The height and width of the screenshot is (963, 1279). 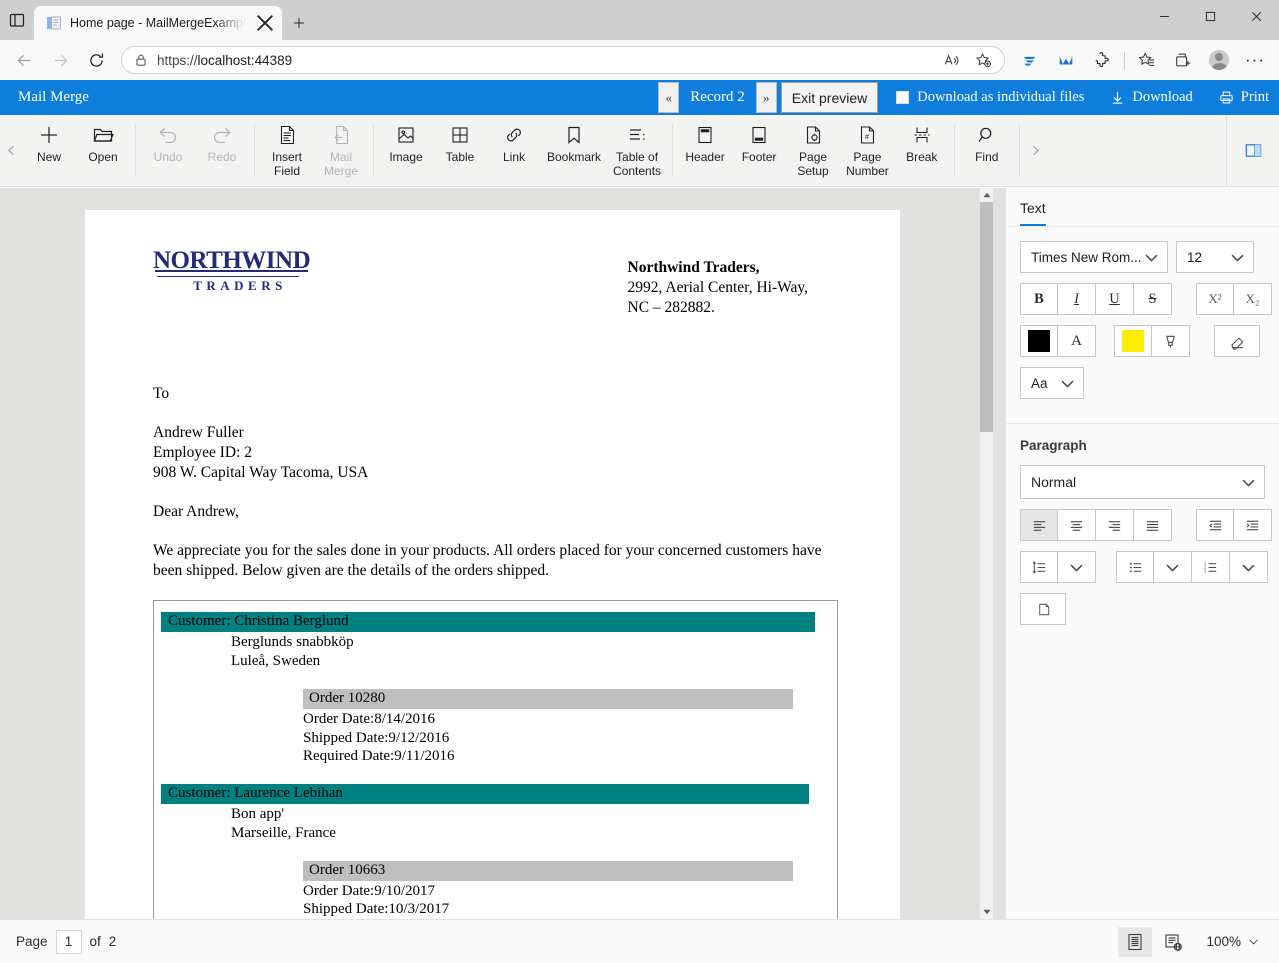 What do you see at coordinates (1135, 941) in the screenshot?
I see `print-layout-button` at bounding box center [1135, 941].